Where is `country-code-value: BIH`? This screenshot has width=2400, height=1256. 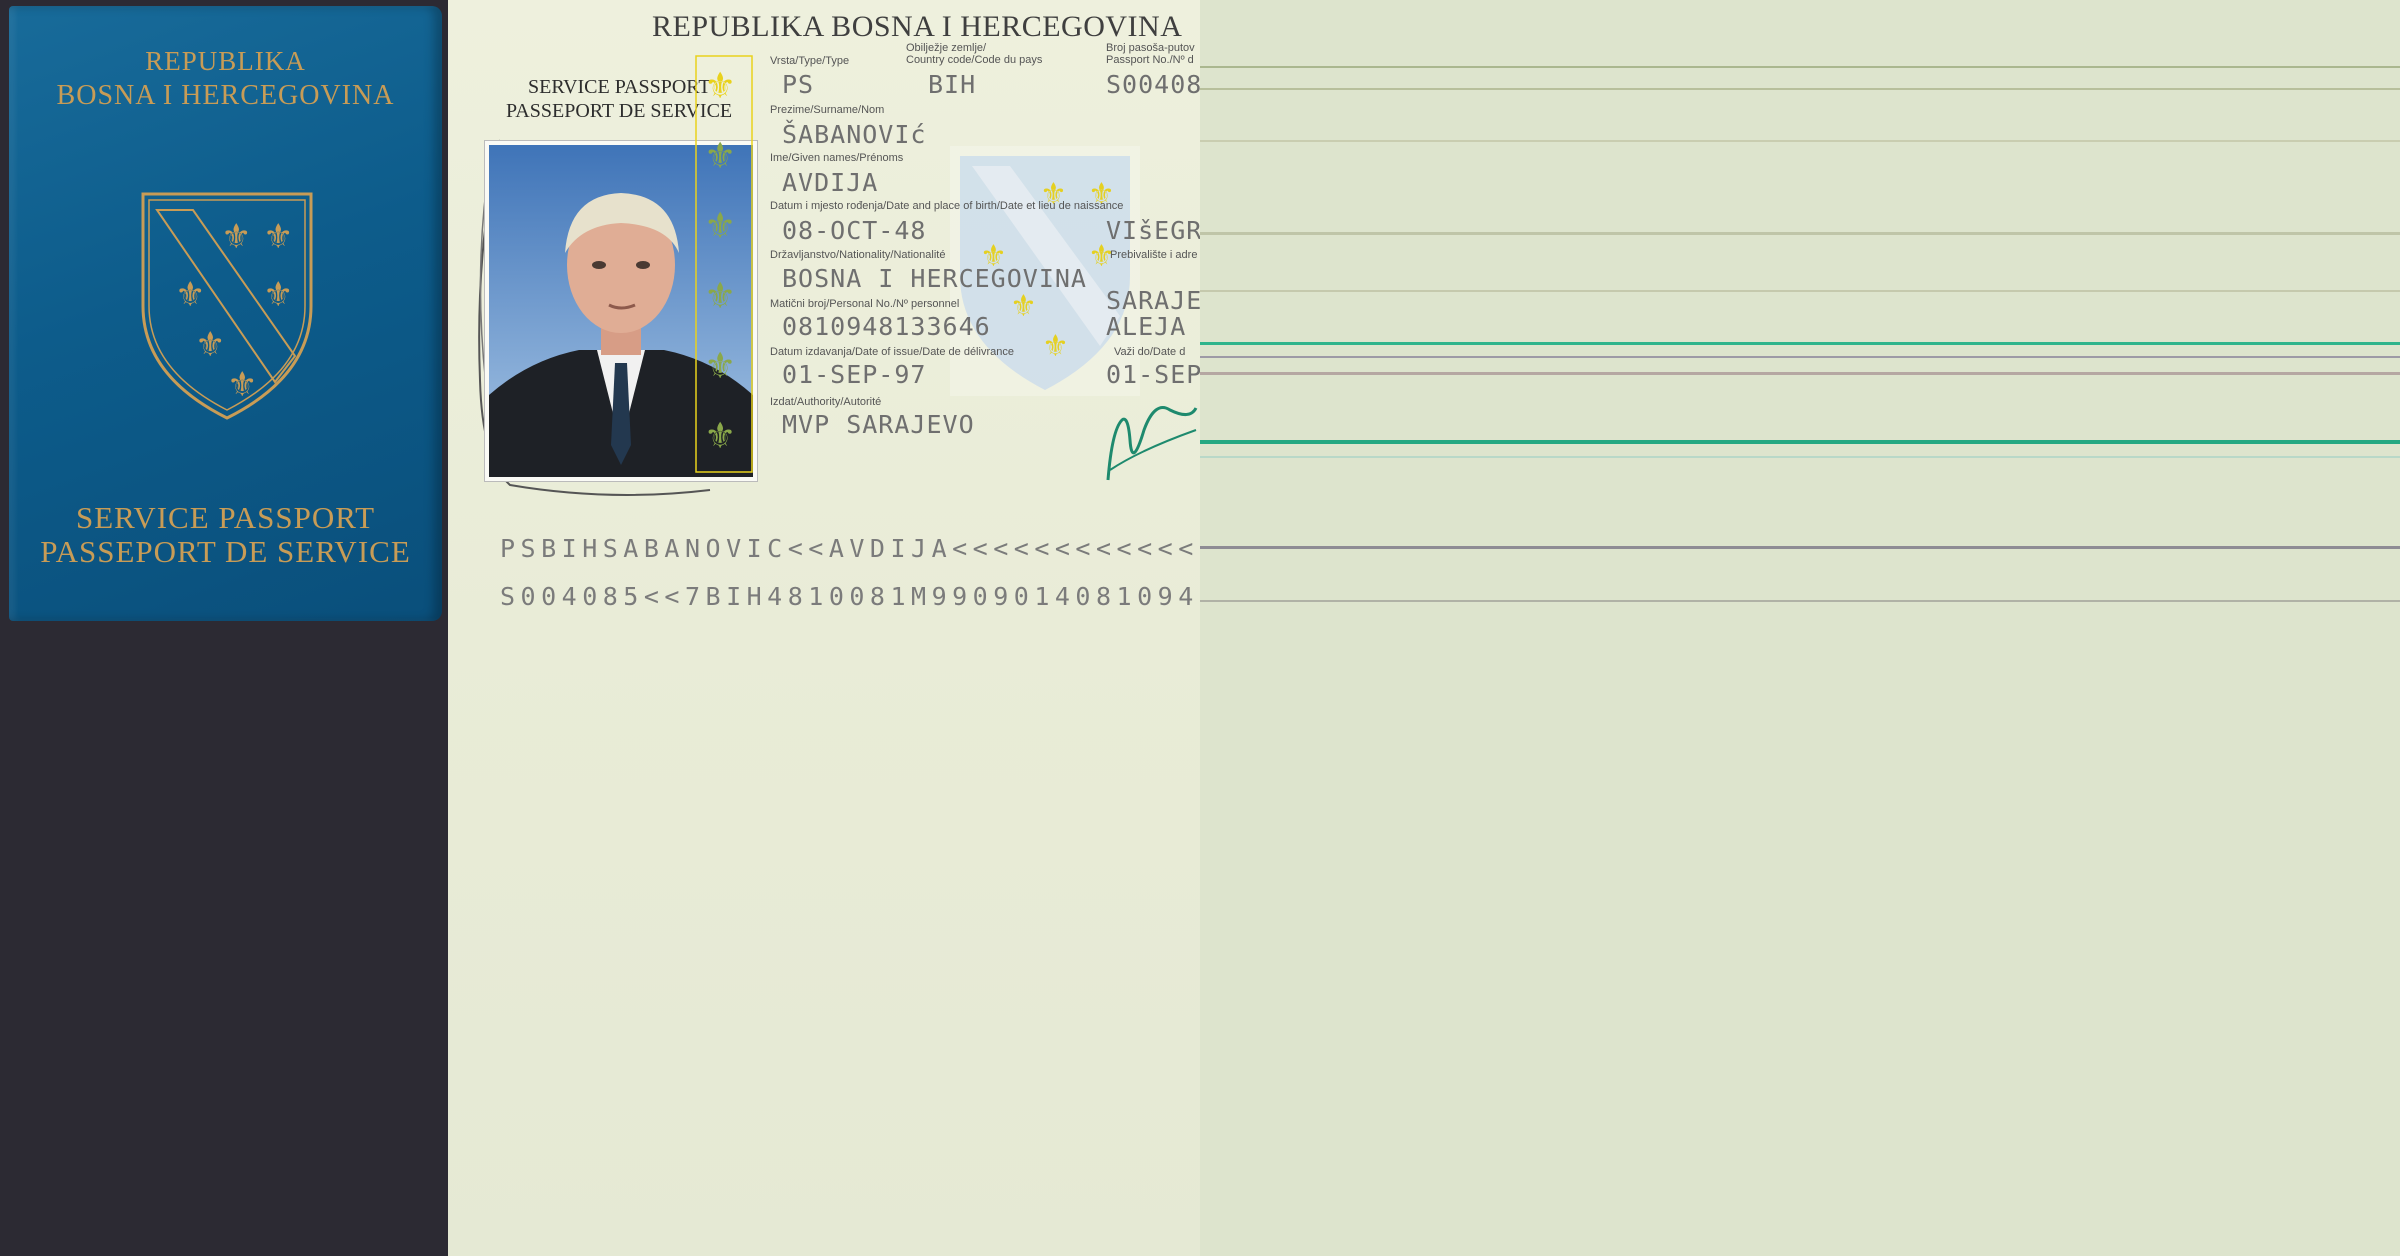
country-code-value: BIH is located at coordinates (952, 84).